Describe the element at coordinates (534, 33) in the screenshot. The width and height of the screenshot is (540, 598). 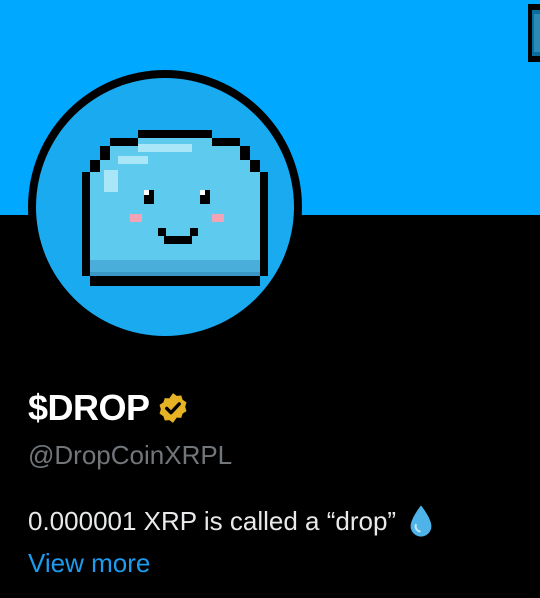
I see `partial-pixel-art-icon` at that location.